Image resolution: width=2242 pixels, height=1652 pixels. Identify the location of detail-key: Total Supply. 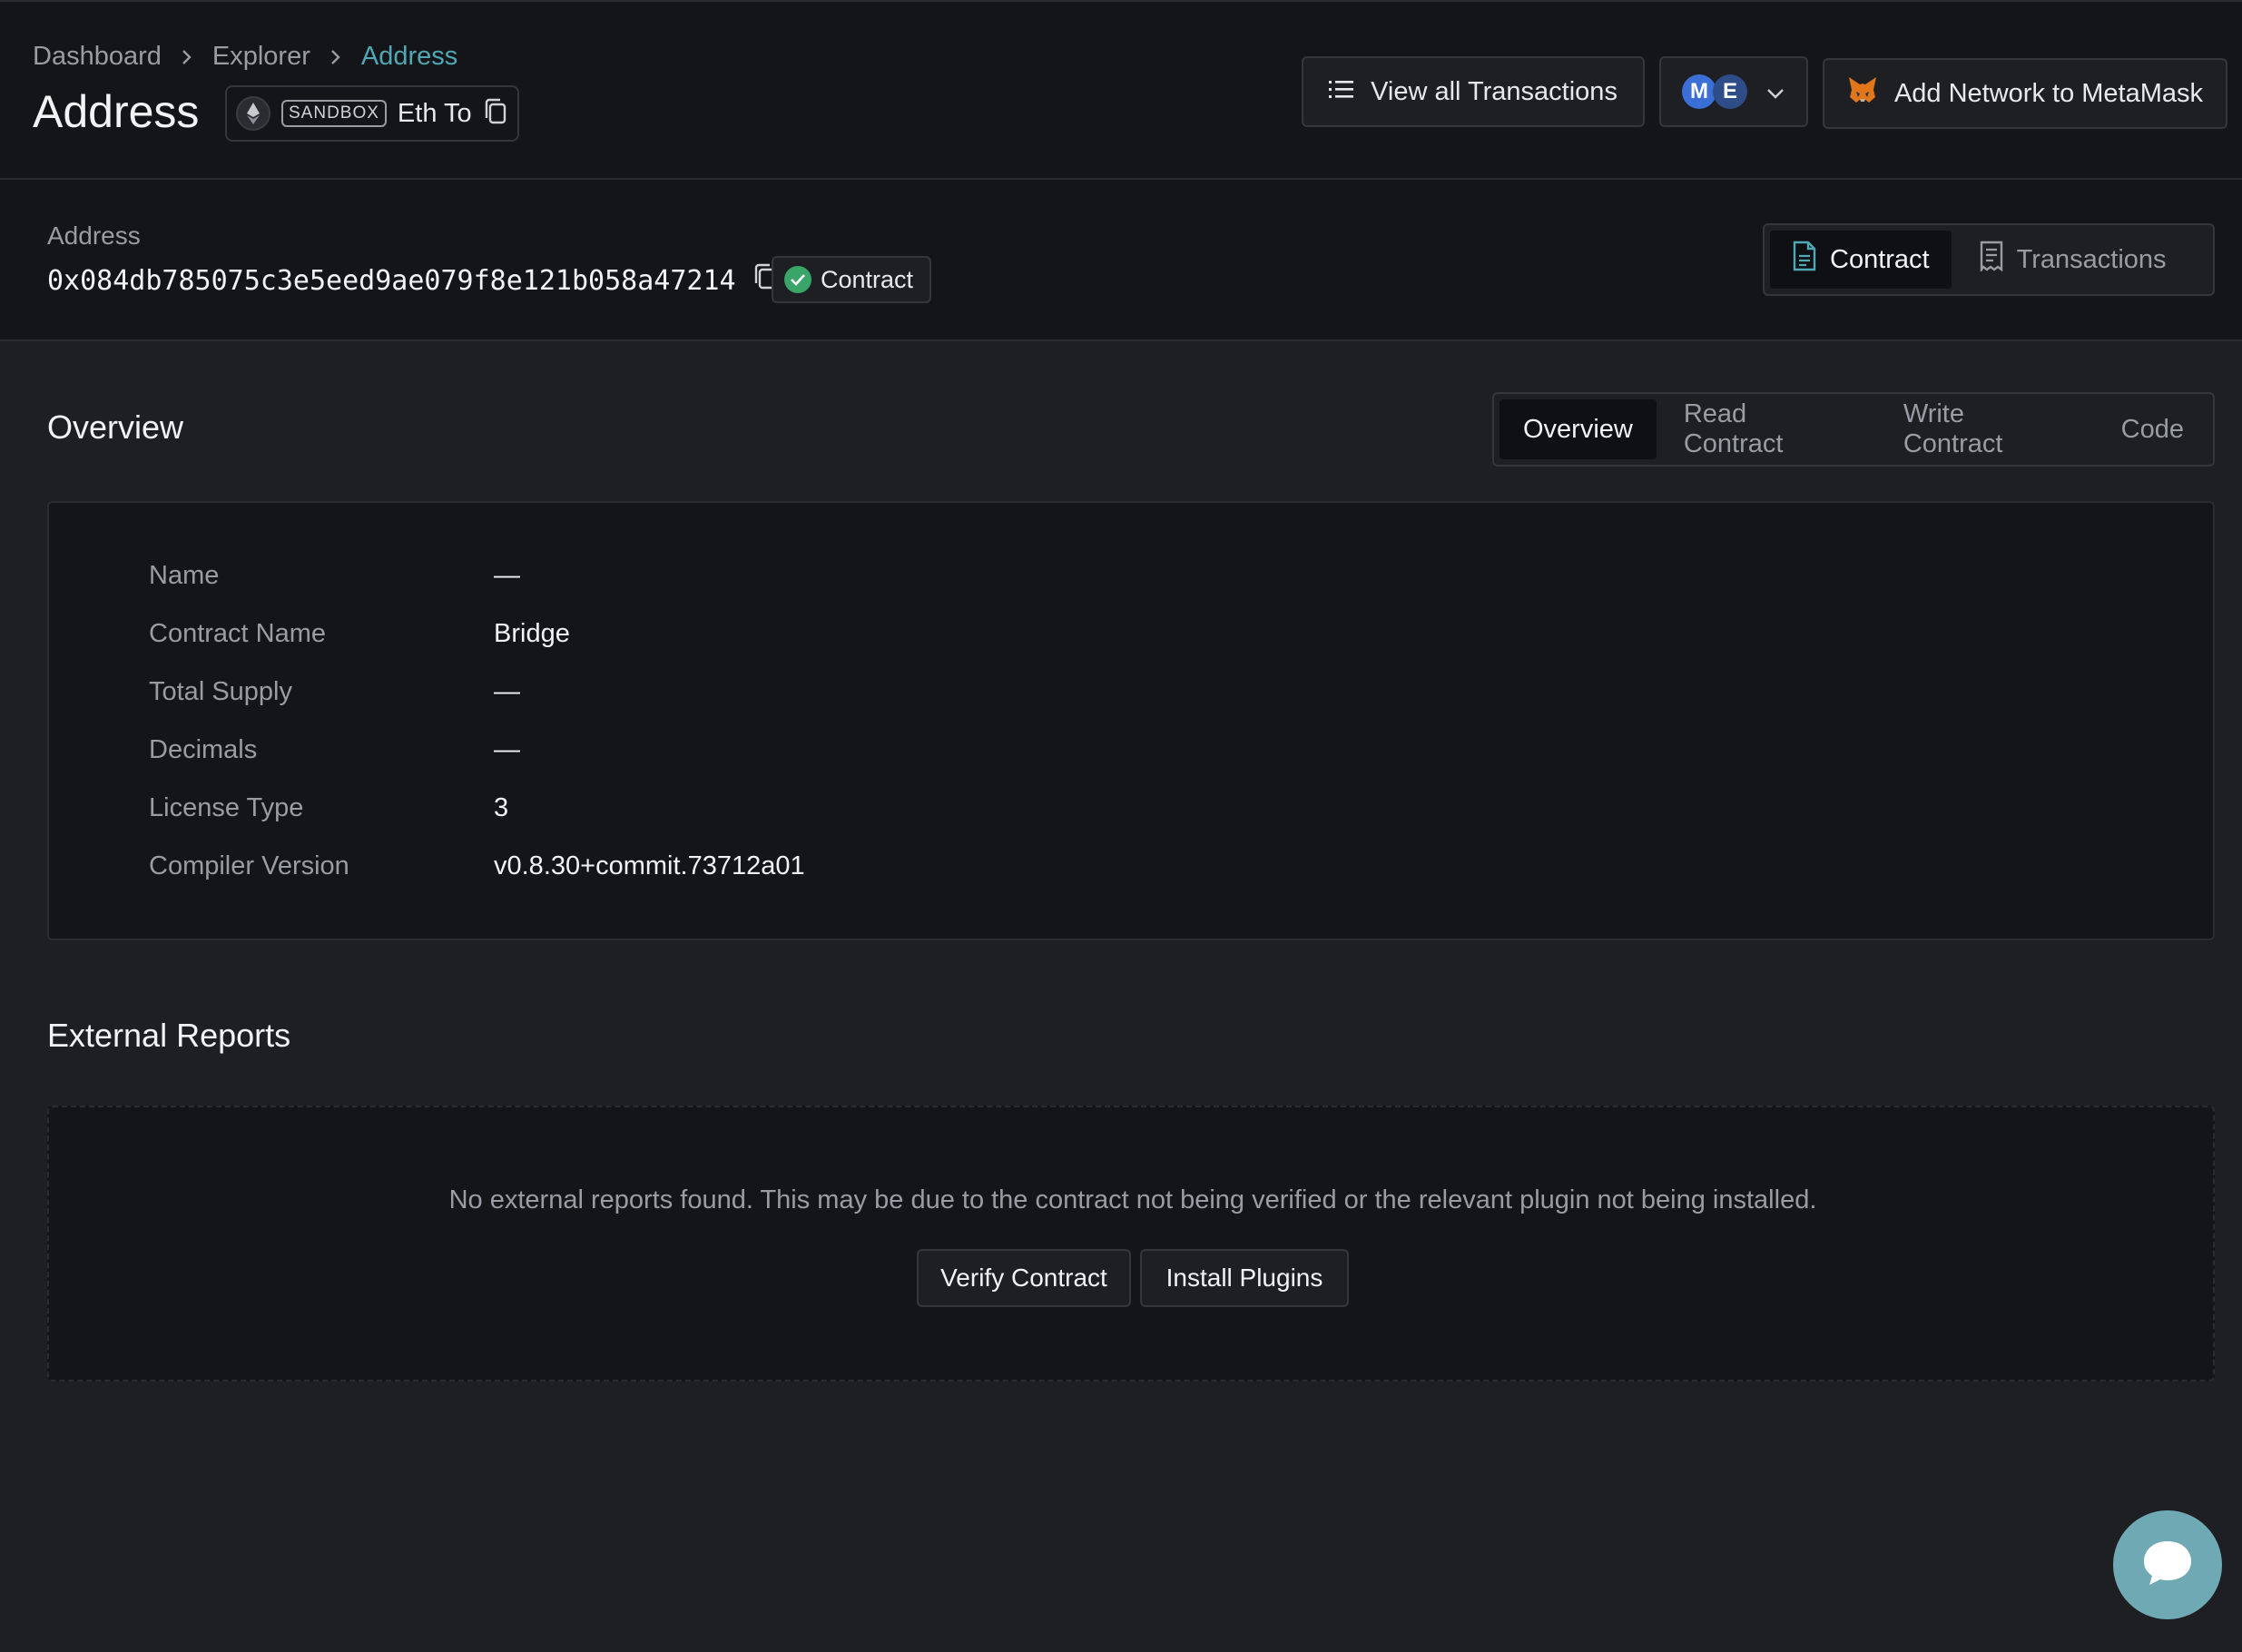
(220, 691).